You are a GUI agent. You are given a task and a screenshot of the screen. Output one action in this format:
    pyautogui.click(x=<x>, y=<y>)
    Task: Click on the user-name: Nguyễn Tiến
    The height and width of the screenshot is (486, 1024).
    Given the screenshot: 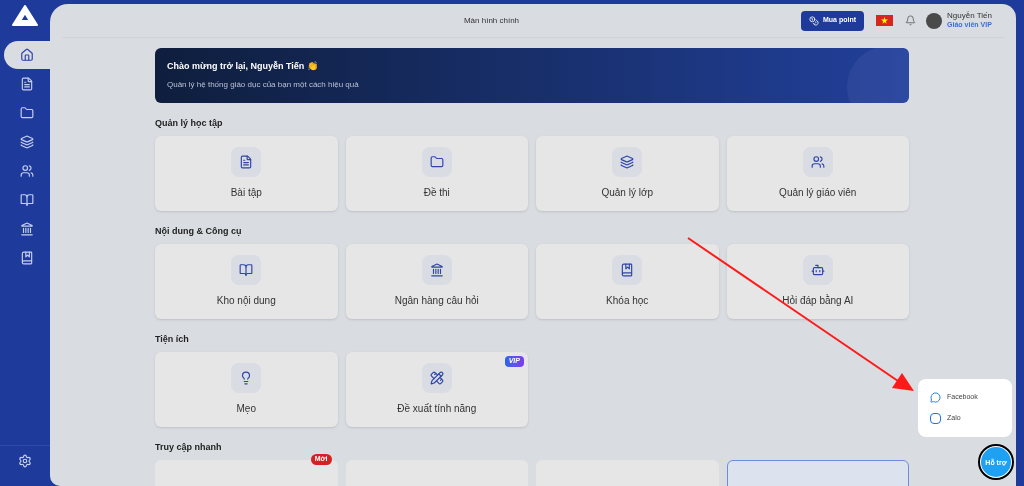 What is the action you would take?
    pyautogui.click(x=969, y=16)
    